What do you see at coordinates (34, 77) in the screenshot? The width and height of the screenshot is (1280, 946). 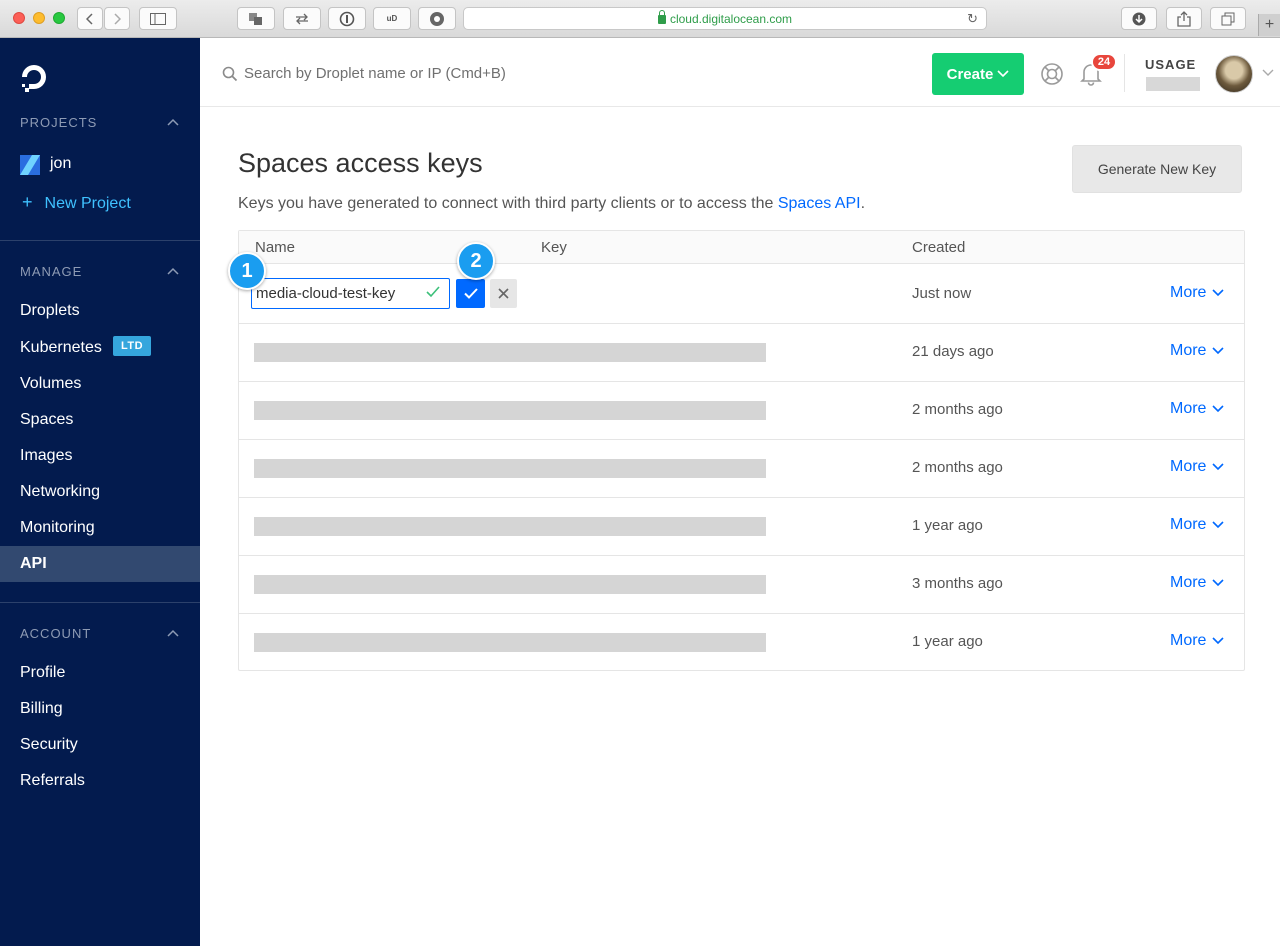 I see `digitalocean-logo-icon` at bounding box center [34, 77].